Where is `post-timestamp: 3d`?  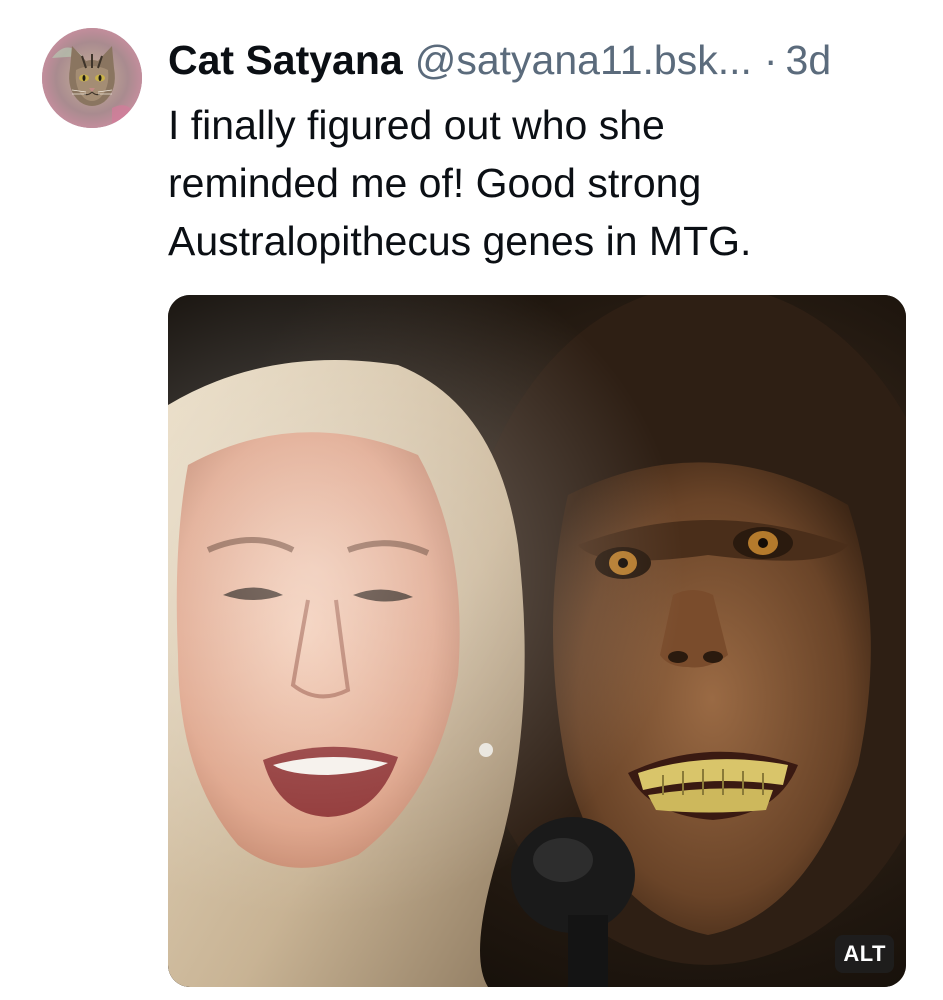
post-timestamp: 3d is located at coordinates (809, 60).